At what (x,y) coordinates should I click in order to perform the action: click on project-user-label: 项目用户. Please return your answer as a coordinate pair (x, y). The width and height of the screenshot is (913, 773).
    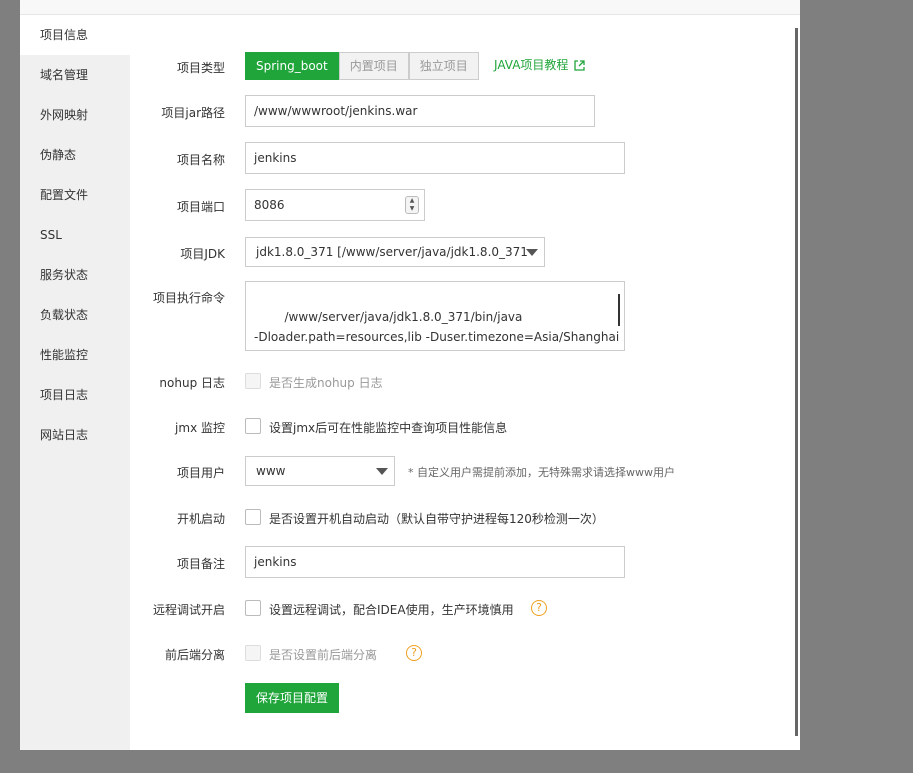
    Looking at the image, I should click on (200, 473).